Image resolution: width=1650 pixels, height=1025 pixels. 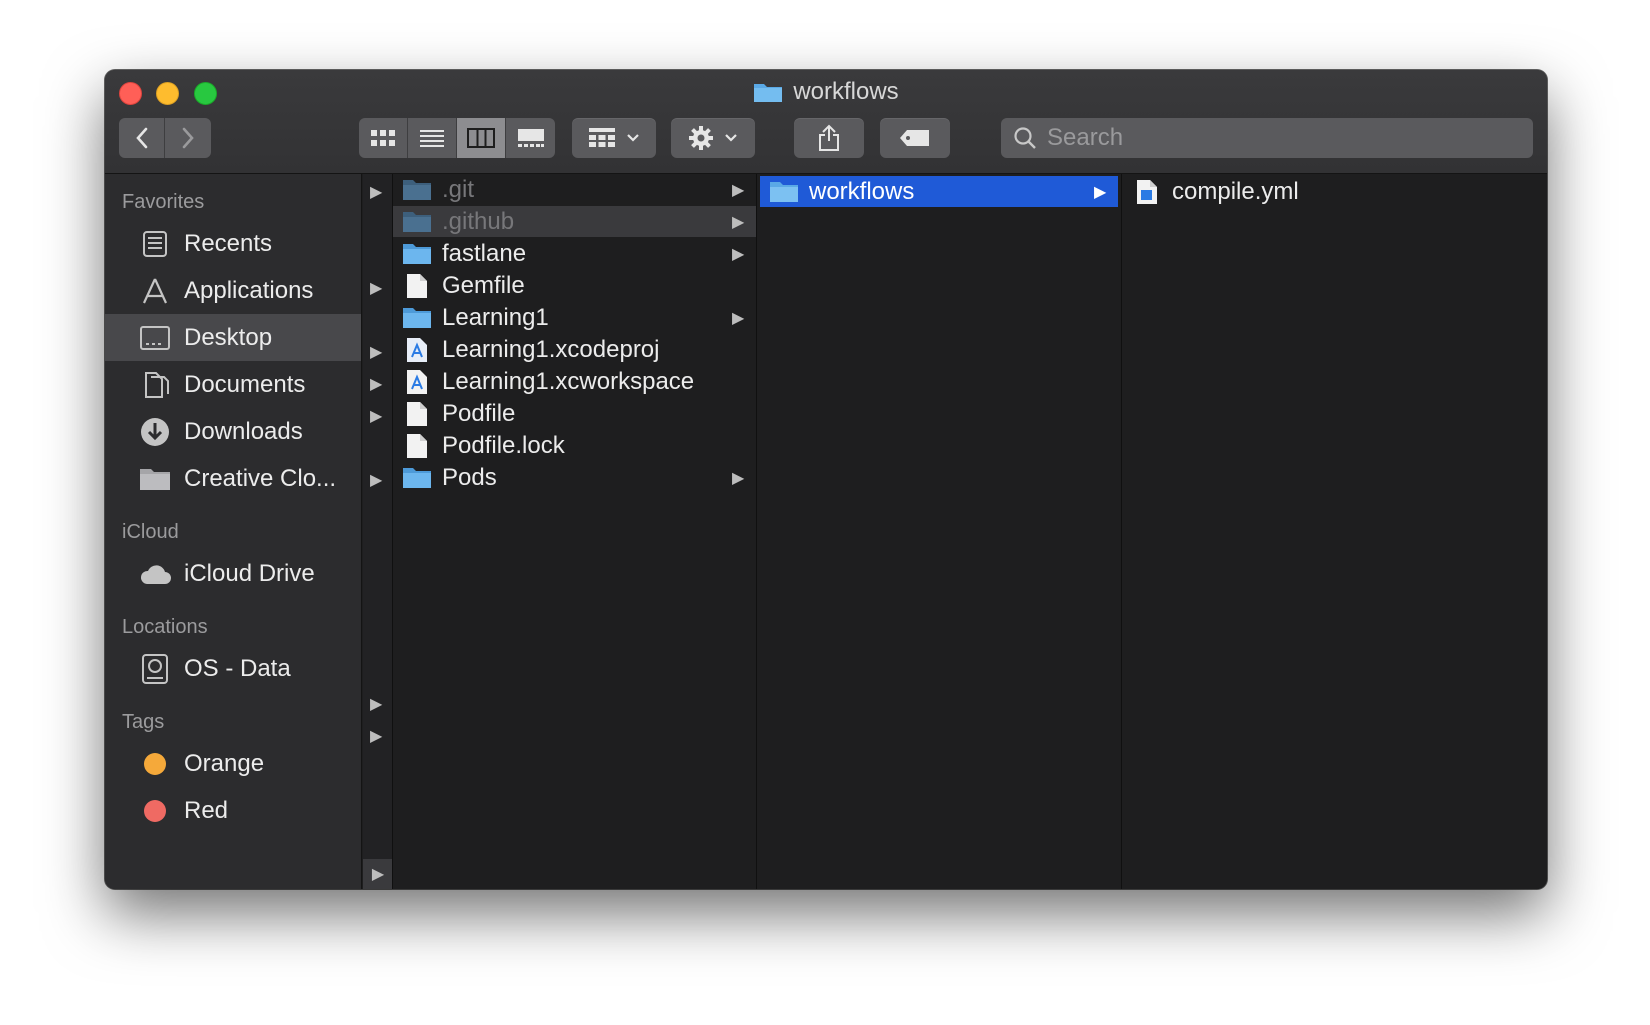 I want to click on sidebar-item-label: OS - Data, so click(x=237, y=668).